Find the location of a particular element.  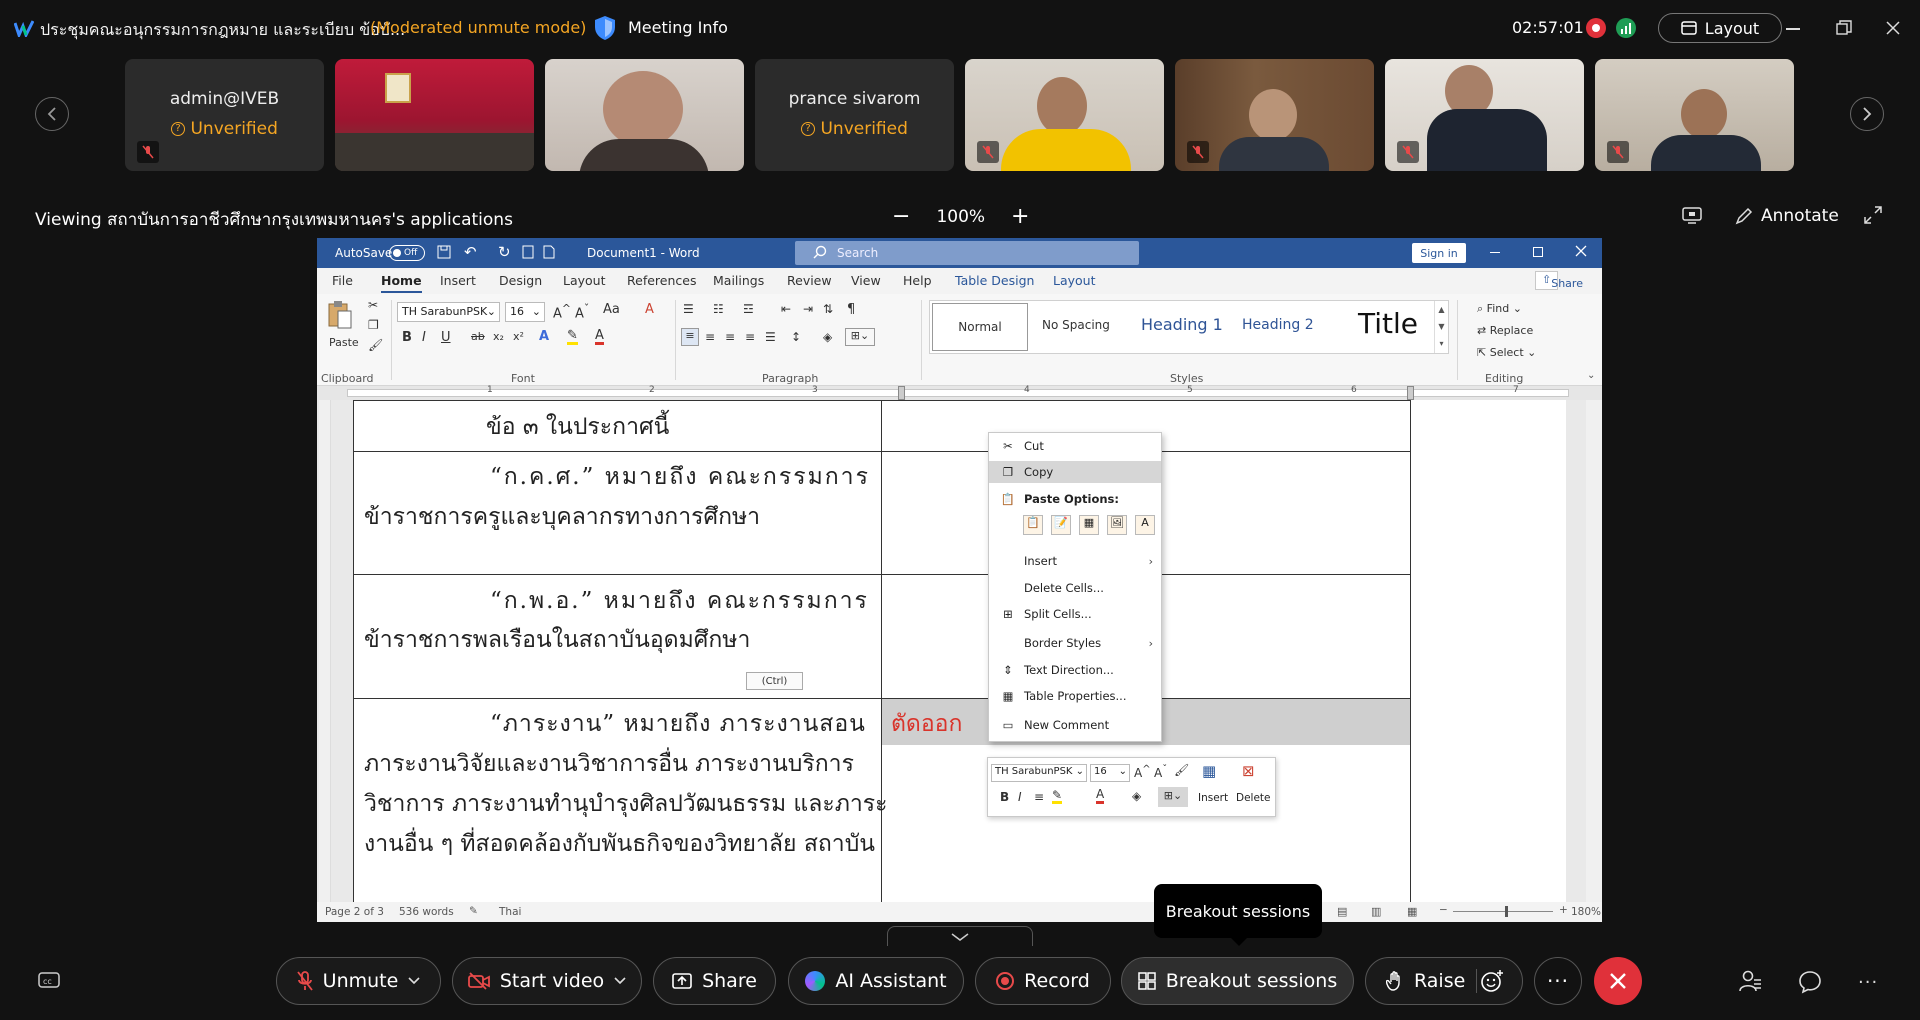

mini-shrink-font-icon: Aˇ is located at coordinates (1160, 772).